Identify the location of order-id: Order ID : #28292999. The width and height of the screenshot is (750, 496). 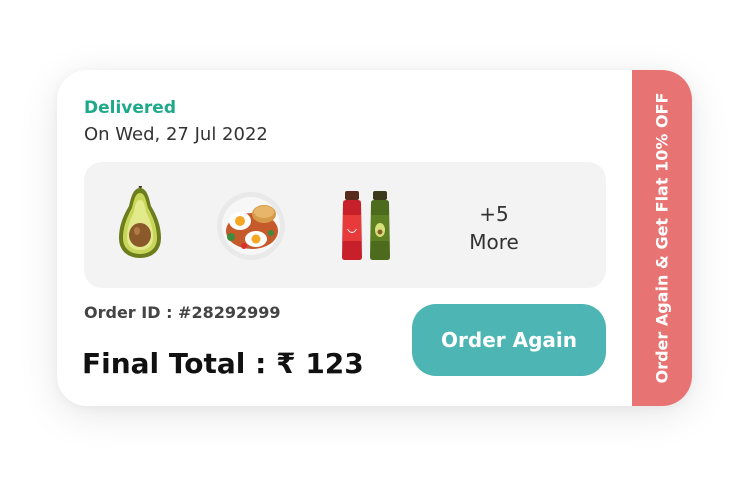
(182, 312).